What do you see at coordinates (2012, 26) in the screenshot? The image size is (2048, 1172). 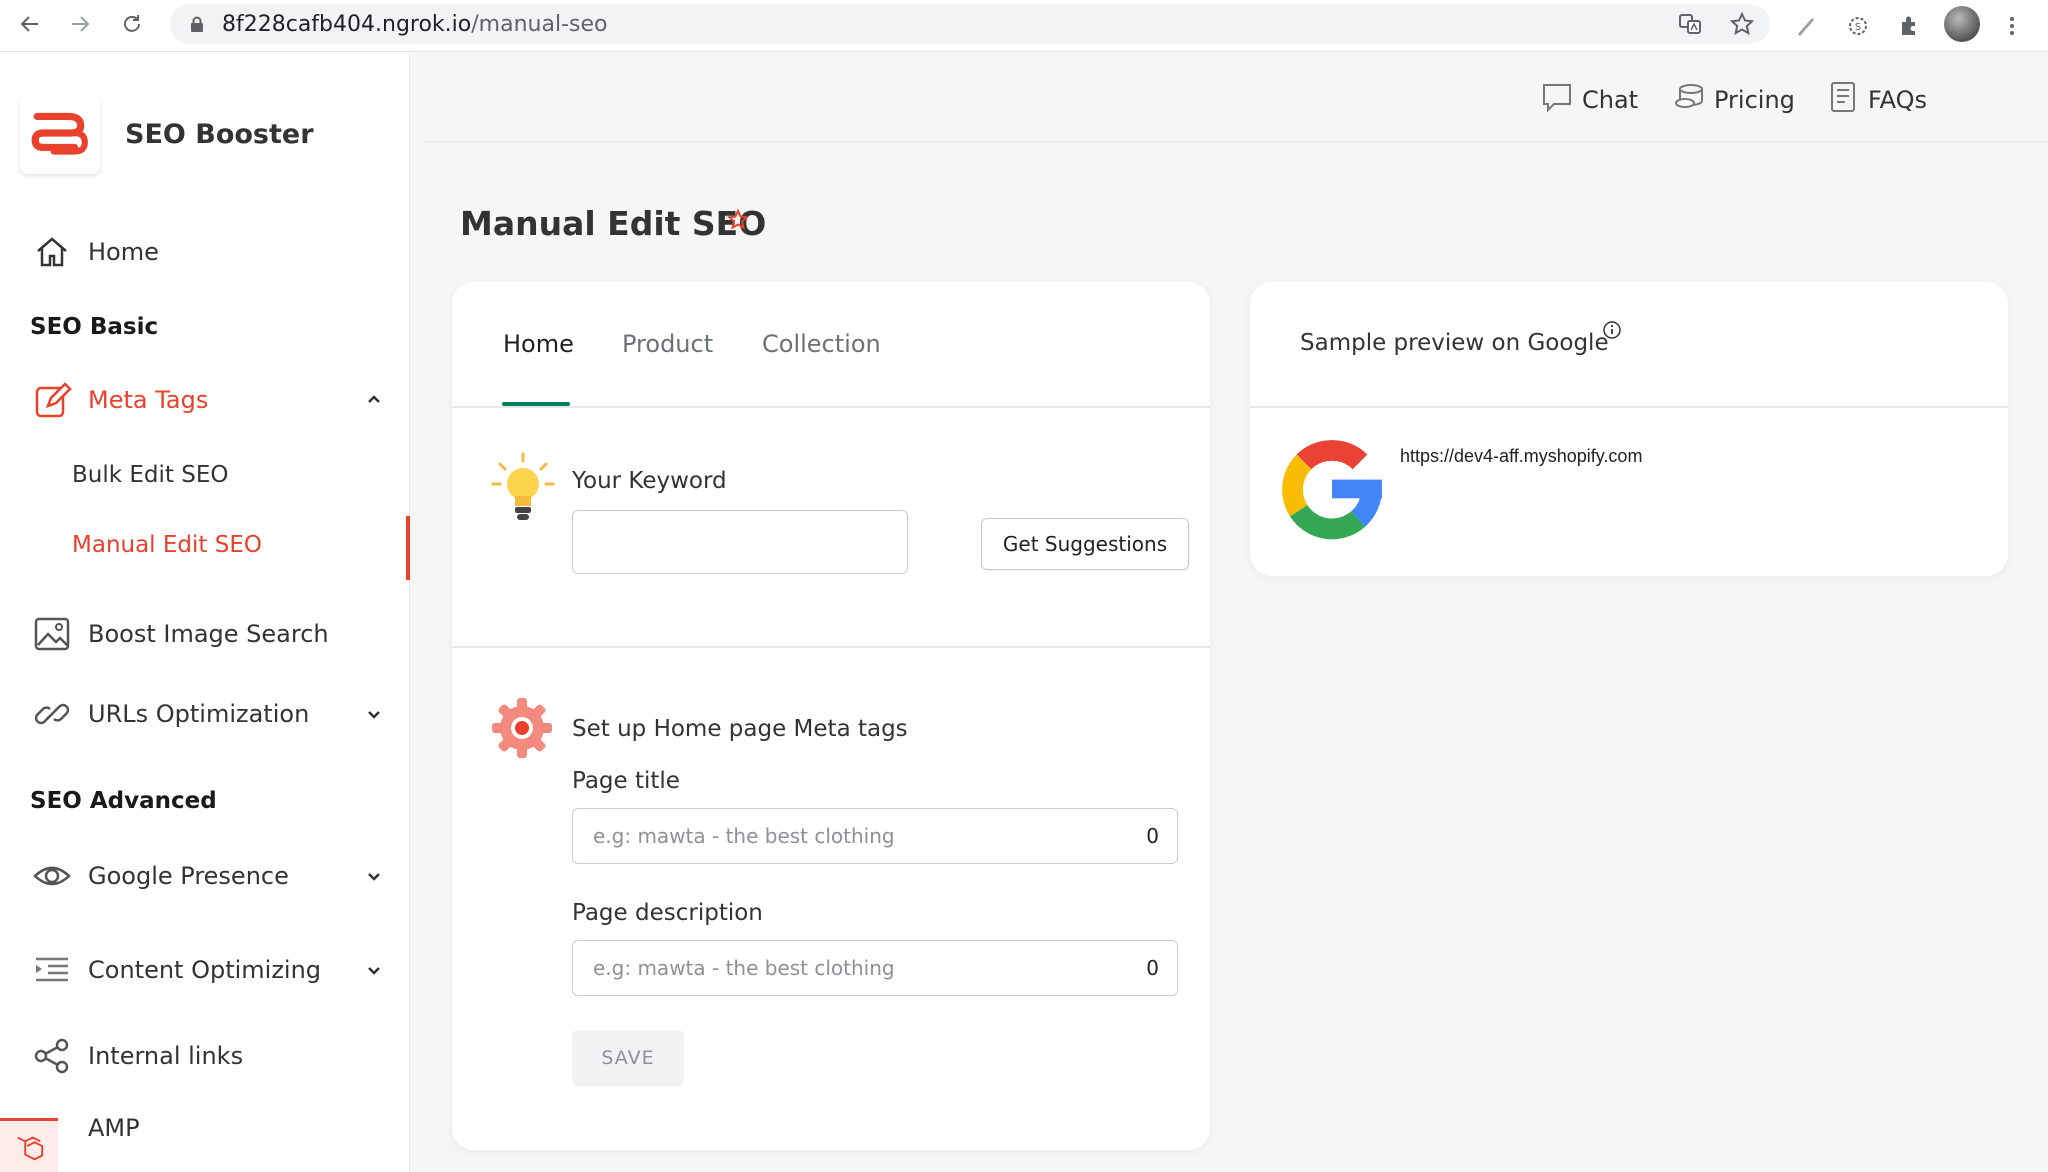 I see `kebab-menu-icon` at bounding box center [2012, 26].